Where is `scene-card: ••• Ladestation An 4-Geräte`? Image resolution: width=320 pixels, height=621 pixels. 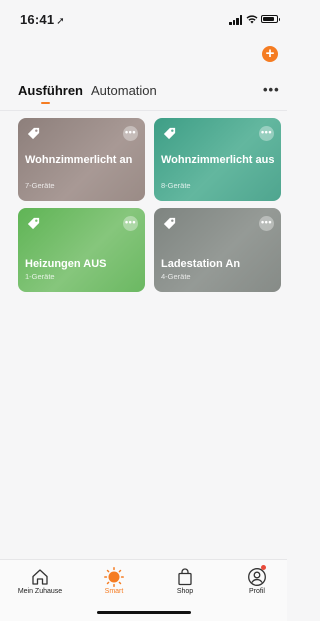
scene-card: ••• Ladestation An 4-Geräte is located at coordinates (217, 250).